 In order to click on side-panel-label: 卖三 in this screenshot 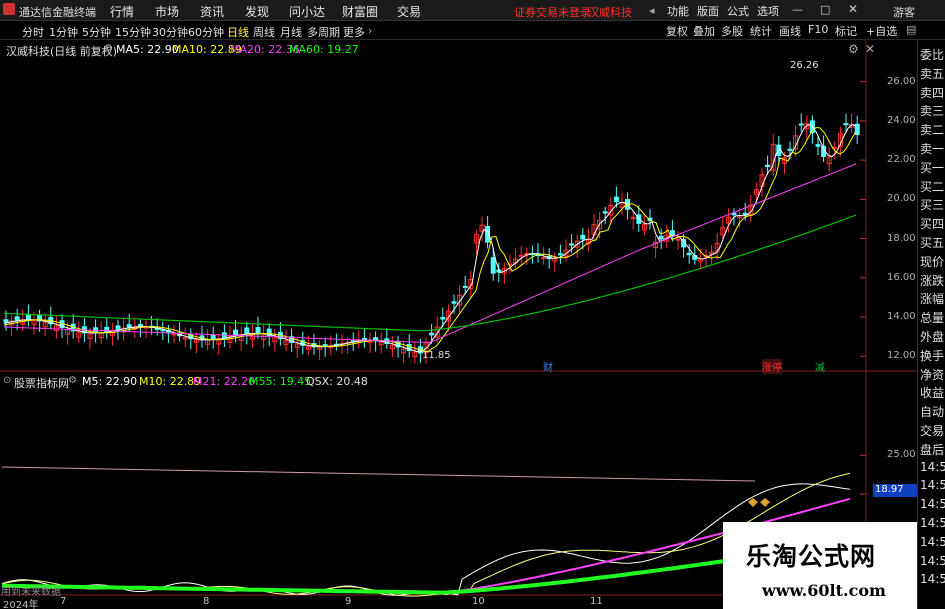, I will do `click(932, 110)`.